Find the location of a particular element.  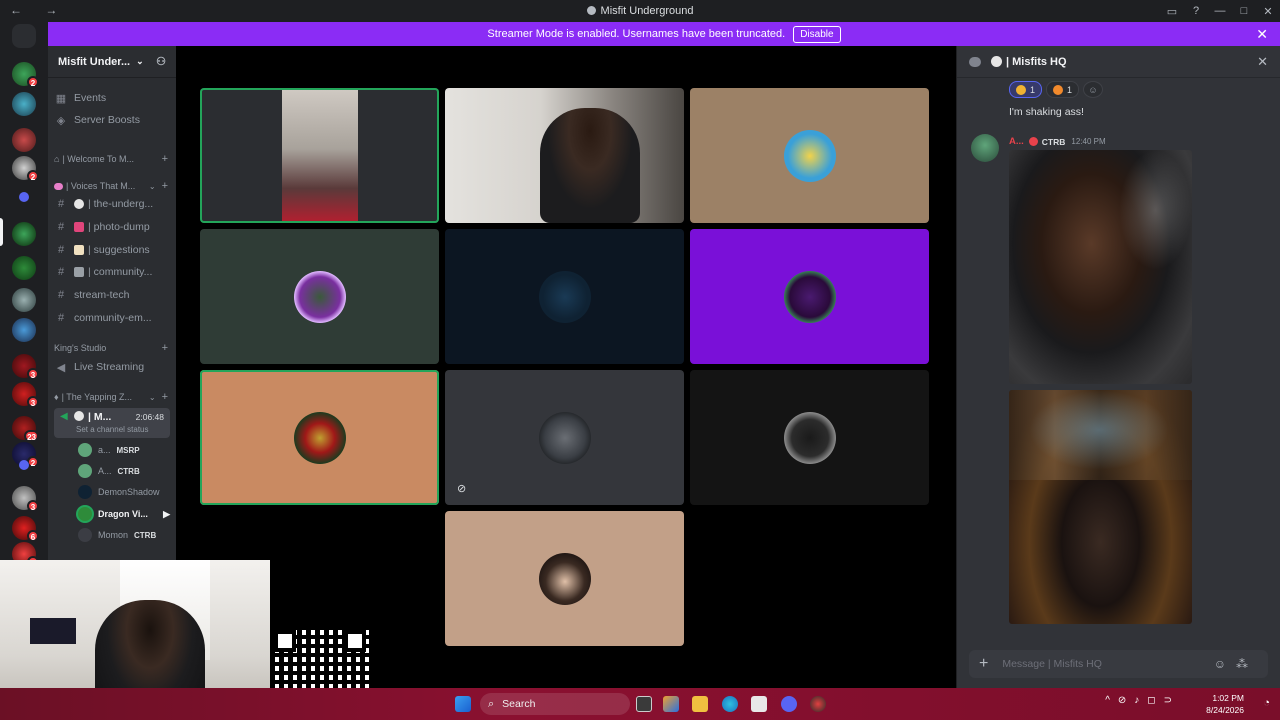

fire-emoji-icon is located at coordinates (1058, 89).